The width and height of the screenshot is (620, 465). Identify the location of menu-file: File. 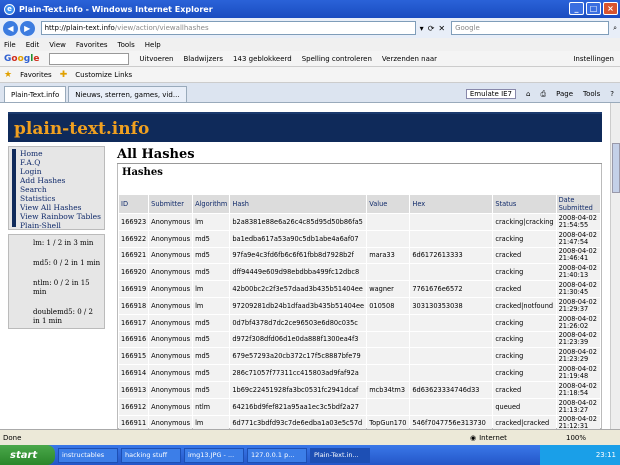
(10, 45).